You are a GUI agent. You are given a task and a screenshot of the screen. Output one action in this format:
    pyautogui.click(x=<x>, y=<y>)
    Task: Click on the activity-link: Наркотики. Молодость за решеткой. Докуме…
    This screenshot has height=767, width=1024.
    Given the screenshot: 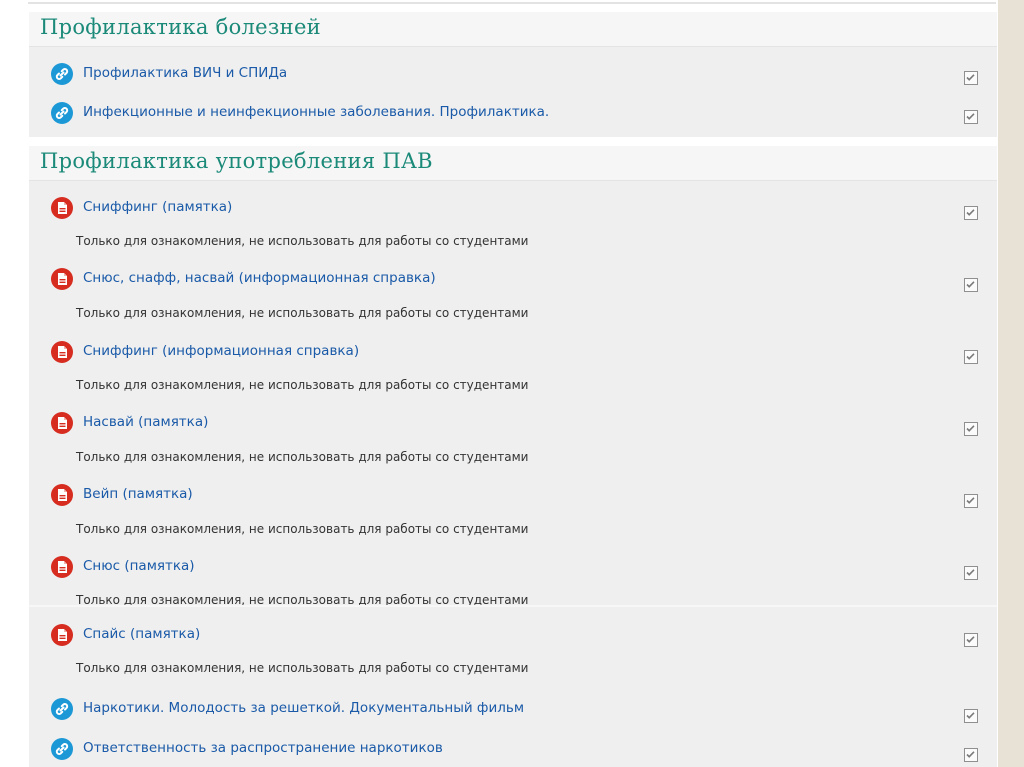 What is the action you would take?
    pyautogui.click(x=303, y=708)
    